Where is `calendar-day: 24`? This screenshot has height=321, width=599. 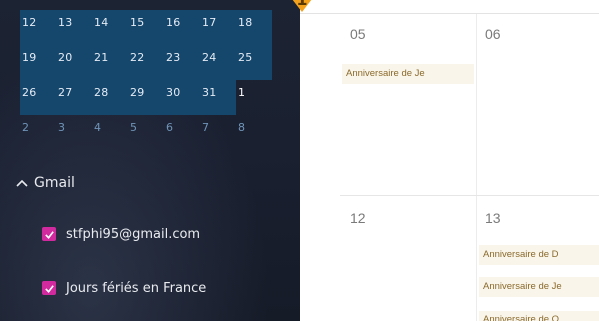 calendar-day: 24 is located at coordinates (218, 62).